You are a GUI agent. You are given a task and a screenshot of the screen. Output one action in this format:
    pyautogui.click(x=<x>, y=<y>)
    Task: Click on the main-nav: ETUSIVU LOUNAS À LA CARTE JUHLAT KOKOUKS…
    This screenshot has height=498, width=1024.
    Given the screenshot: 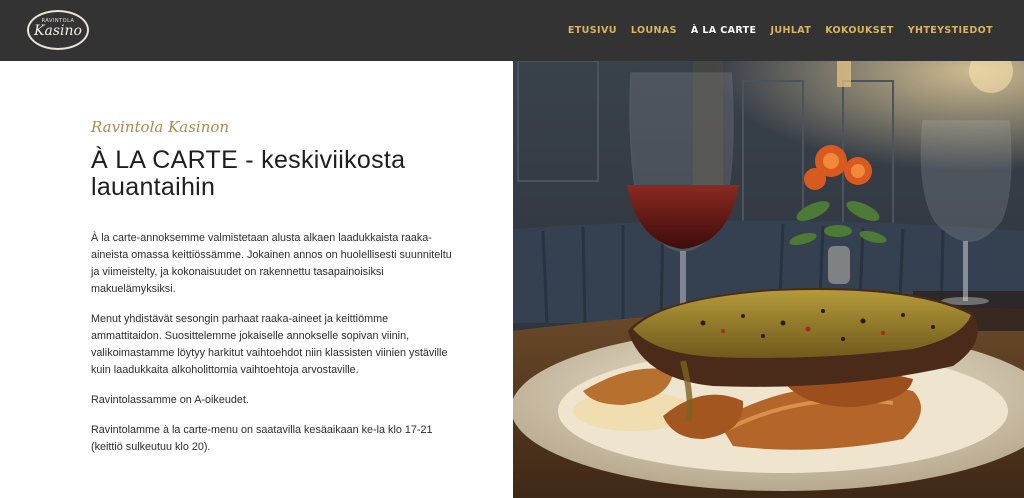 What is the action you would take?
    pyautogui.click(x=780, y=30)
    